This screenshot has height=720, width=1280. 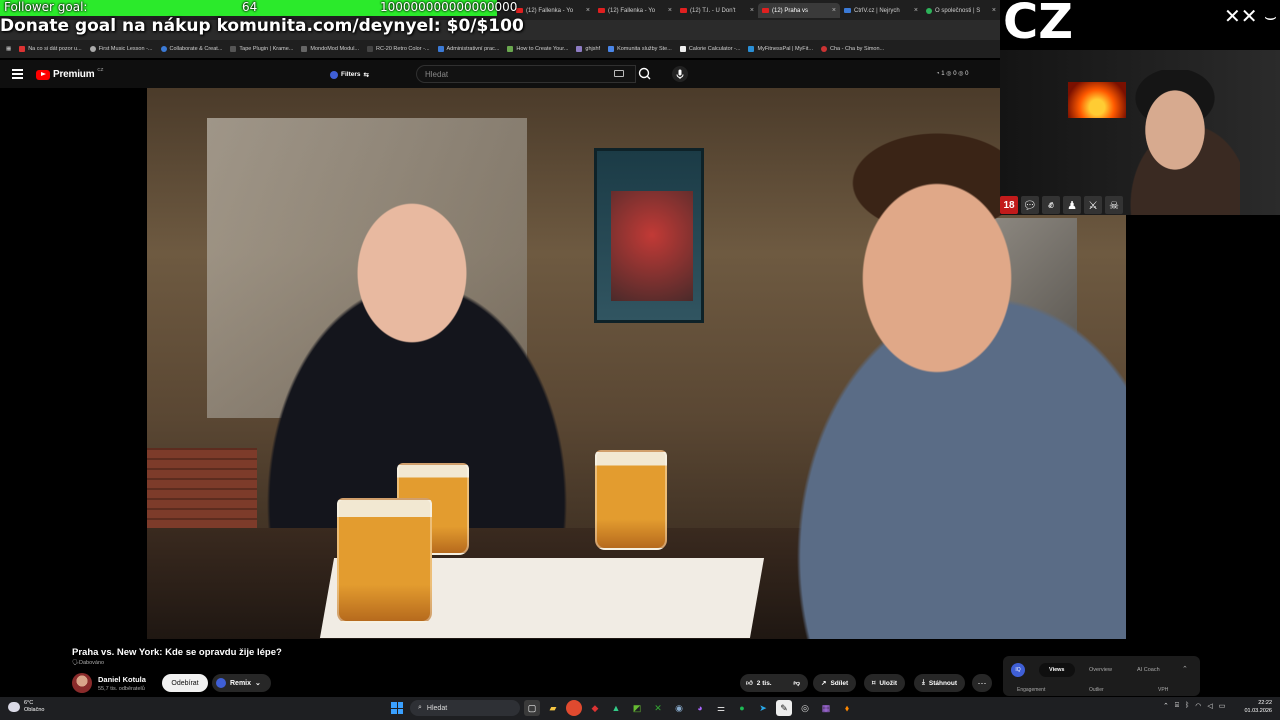 I want to click on bluetooth-icon: ᛒ, so click(x=1187, y=706).